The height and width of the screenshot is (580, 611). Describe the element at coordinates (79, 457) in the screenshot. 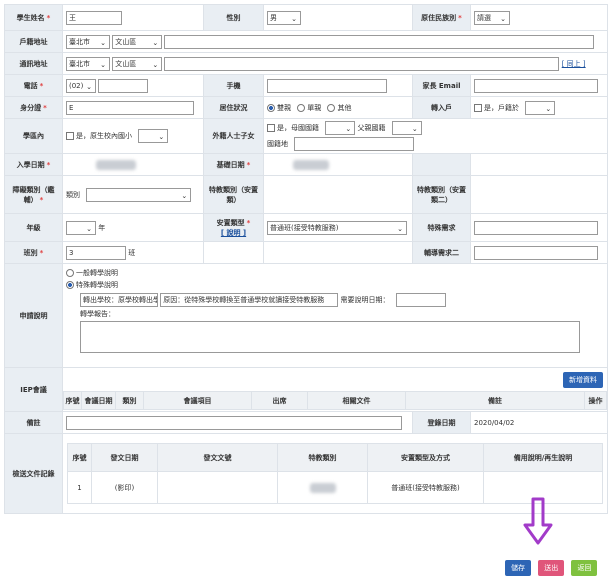

I see `doc-col-header: 序號` at that location.